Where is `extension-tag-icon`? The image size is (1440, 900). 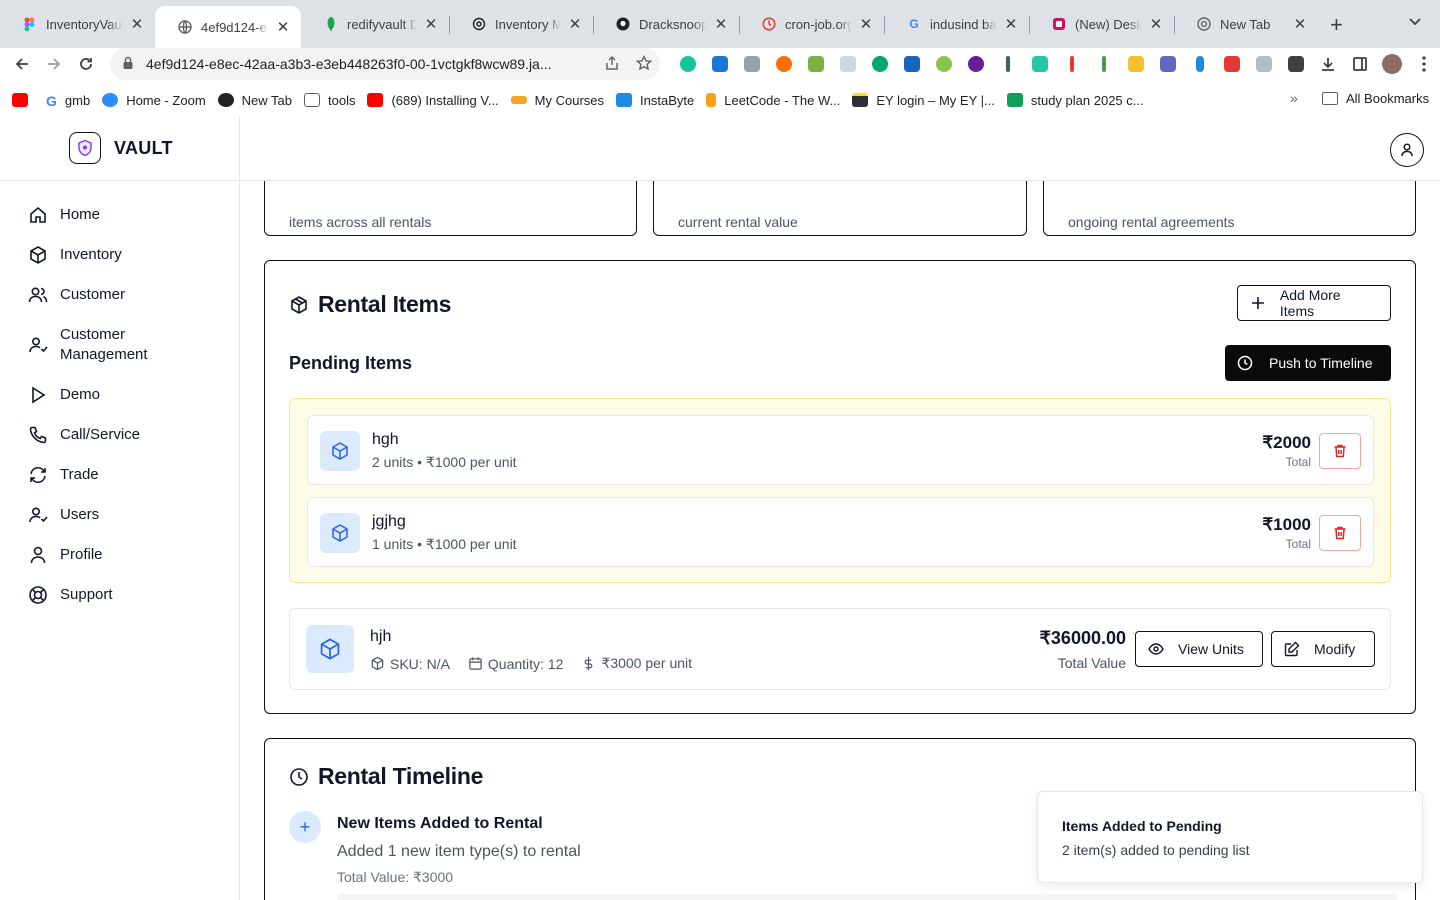
extension-tag-icon is located at coordinates (1136, 64).